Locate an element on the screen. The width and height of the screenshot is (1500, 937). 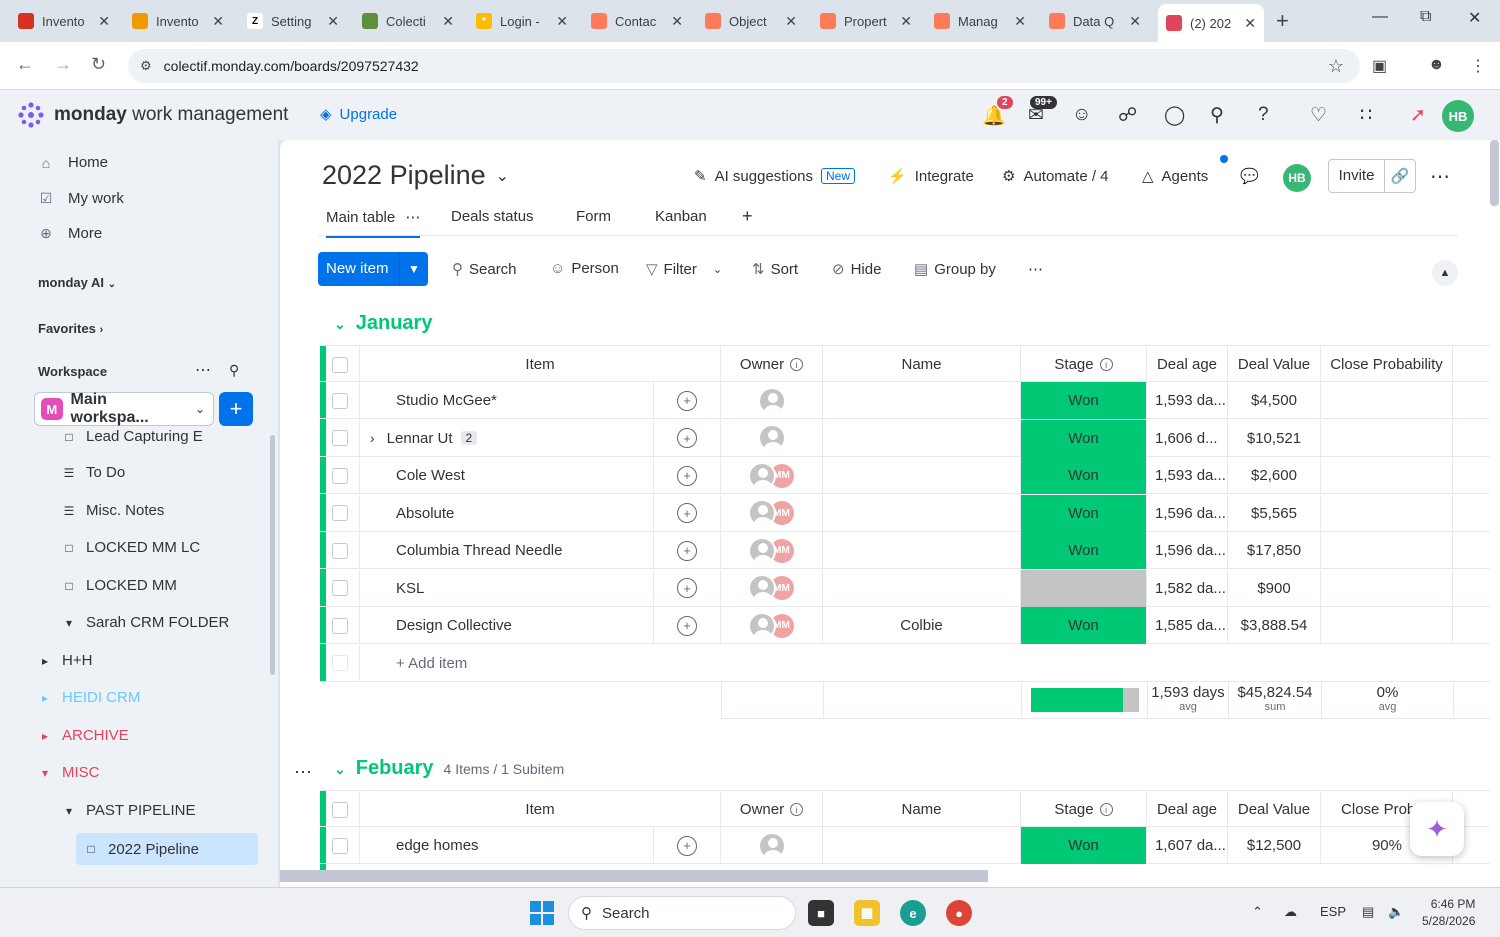
name-cell: Colbie is located at coordinates (922, 625).